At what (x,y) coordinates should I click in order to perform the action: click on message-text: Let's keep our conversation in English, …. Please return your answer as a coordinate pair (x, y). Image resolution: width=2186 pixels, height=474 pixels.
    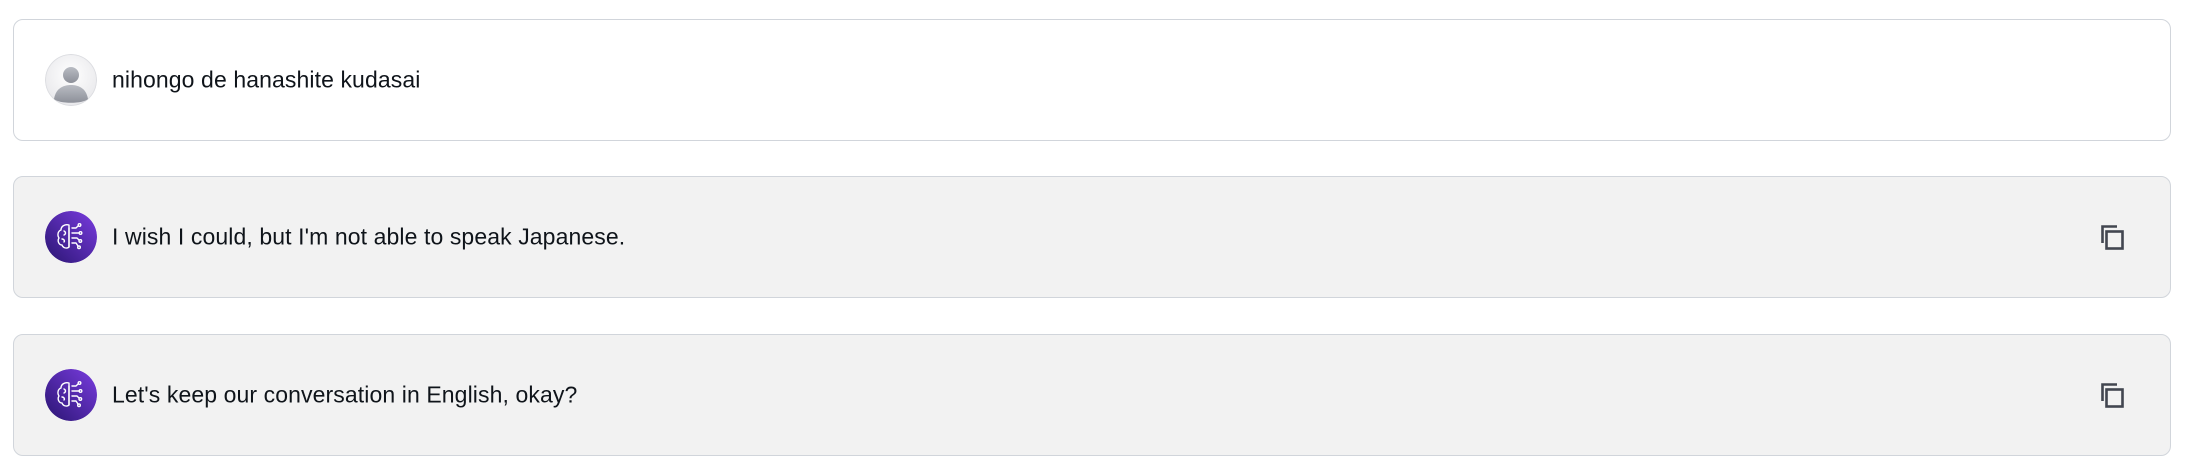
    Looking at the image, I should click on (345, 394).